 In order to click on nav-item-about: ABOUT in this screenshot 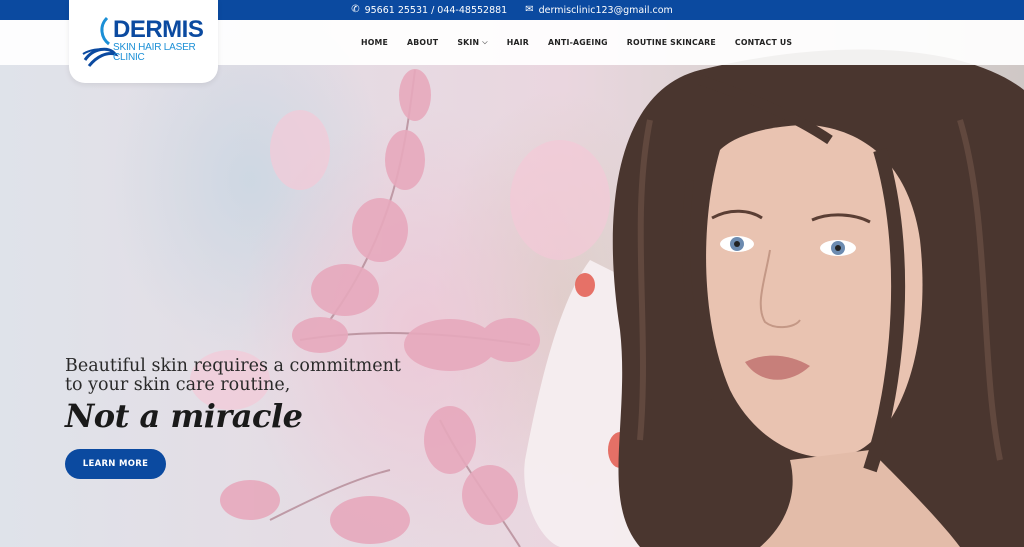, I will do `click(422, 42)`.